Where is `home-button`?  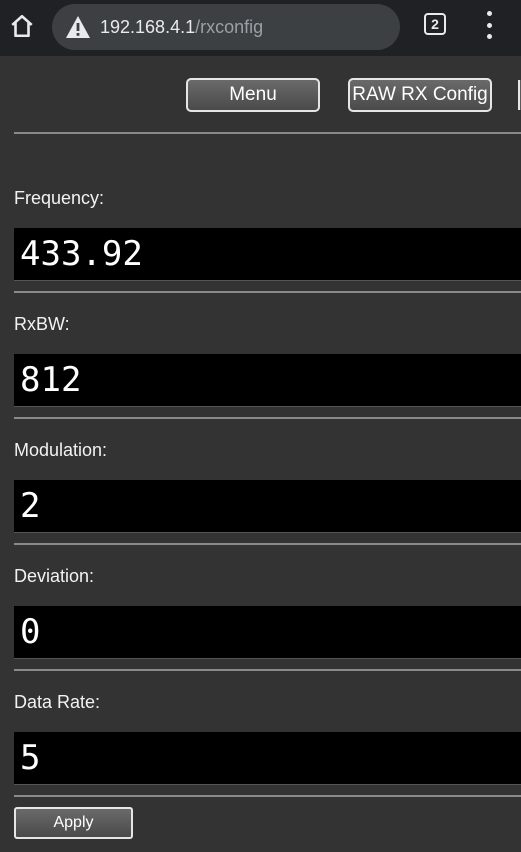 home-button is located at coordinates (22, 26).